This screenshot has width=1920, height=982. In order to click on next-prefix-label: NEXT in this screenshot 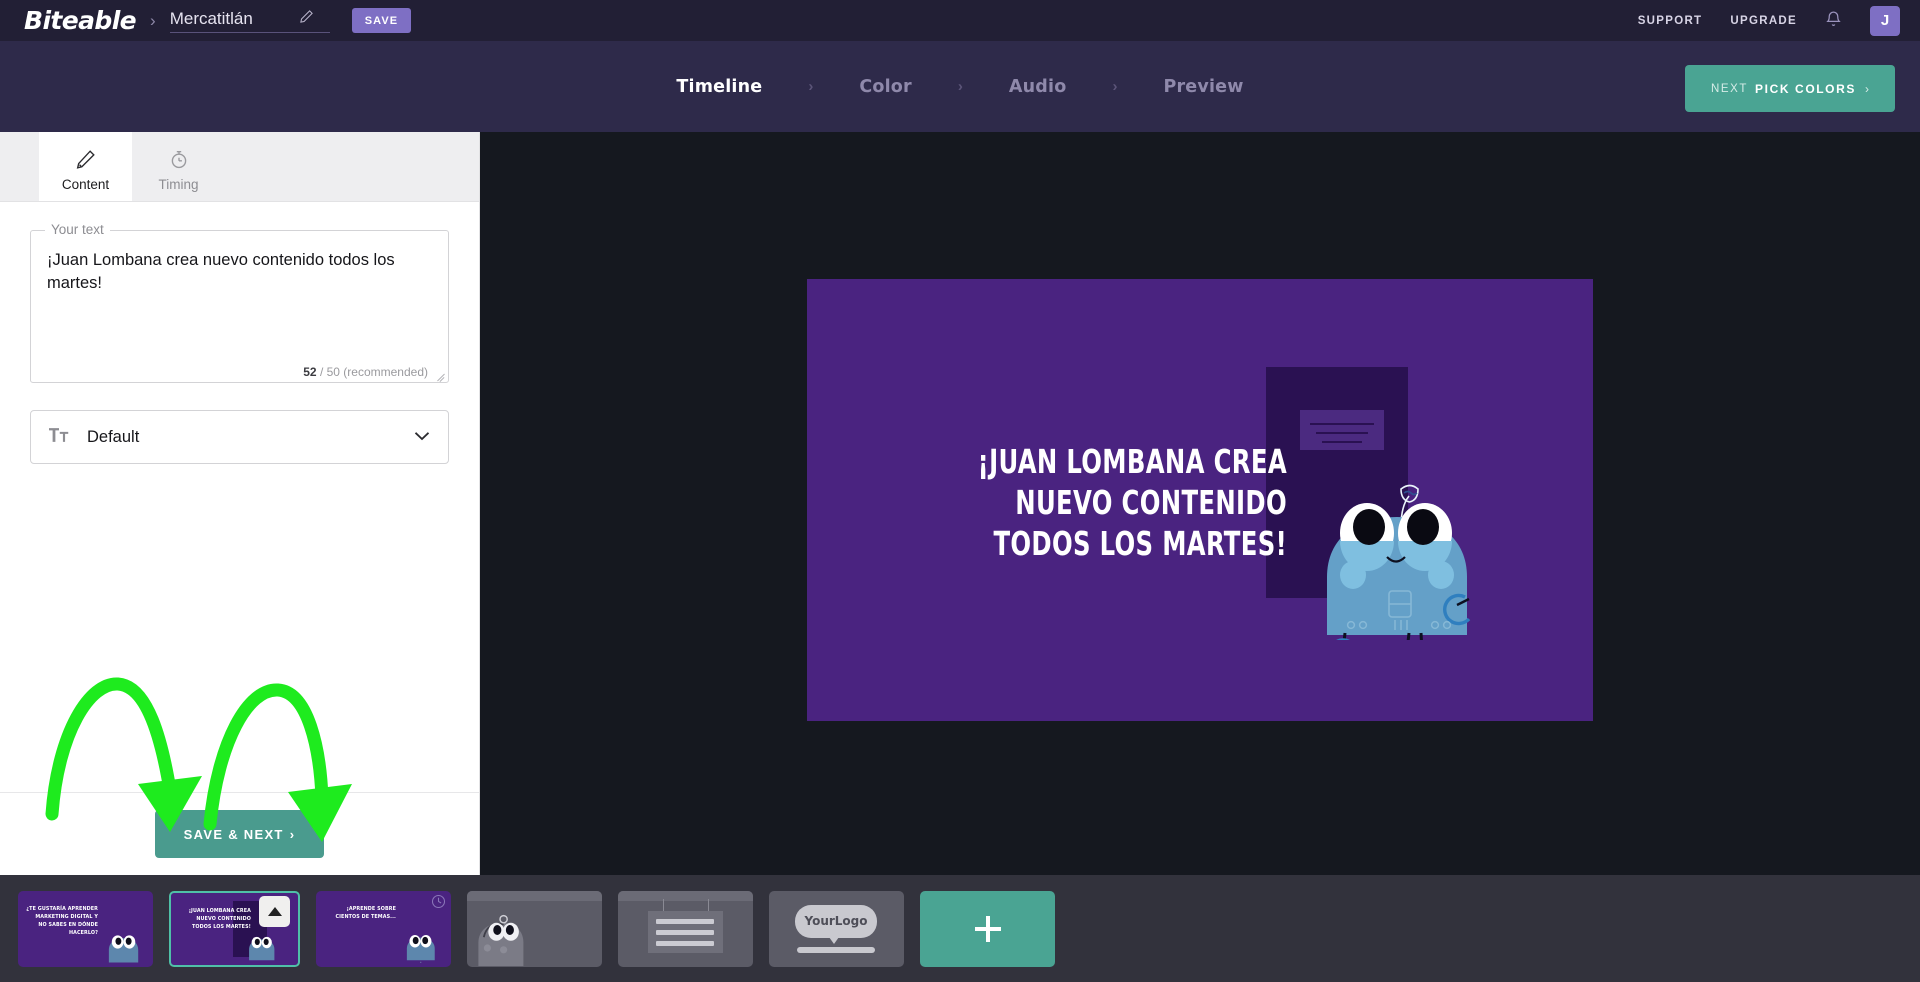, I will do `click(1729, 88)`.